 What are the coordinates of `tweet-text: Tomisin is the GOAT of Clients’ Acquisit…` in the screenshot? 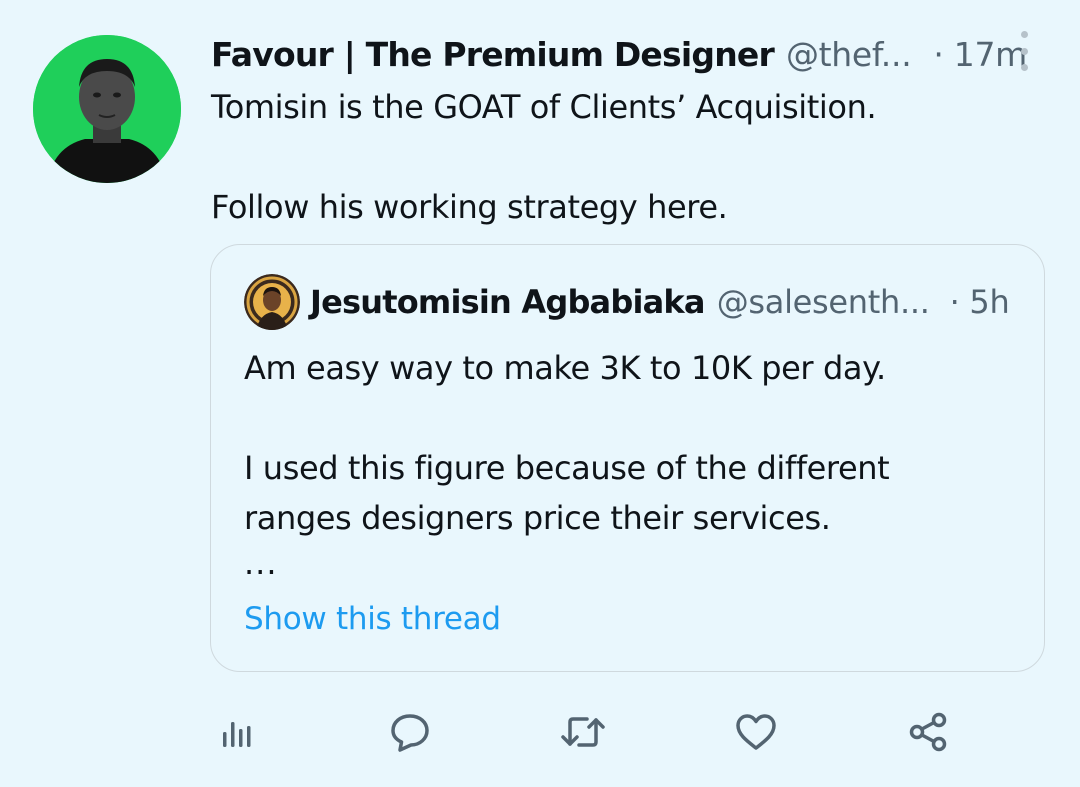 It's located at (631, 157).